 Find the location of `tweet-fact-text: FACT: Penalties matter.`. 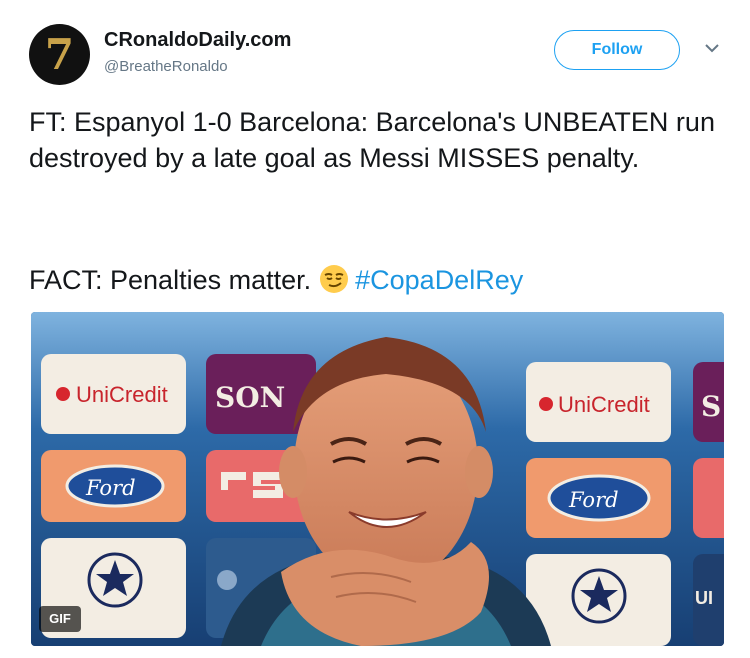

tweet-fact-text: FACT: Penalties matter. is located at coordinates (170, 280).